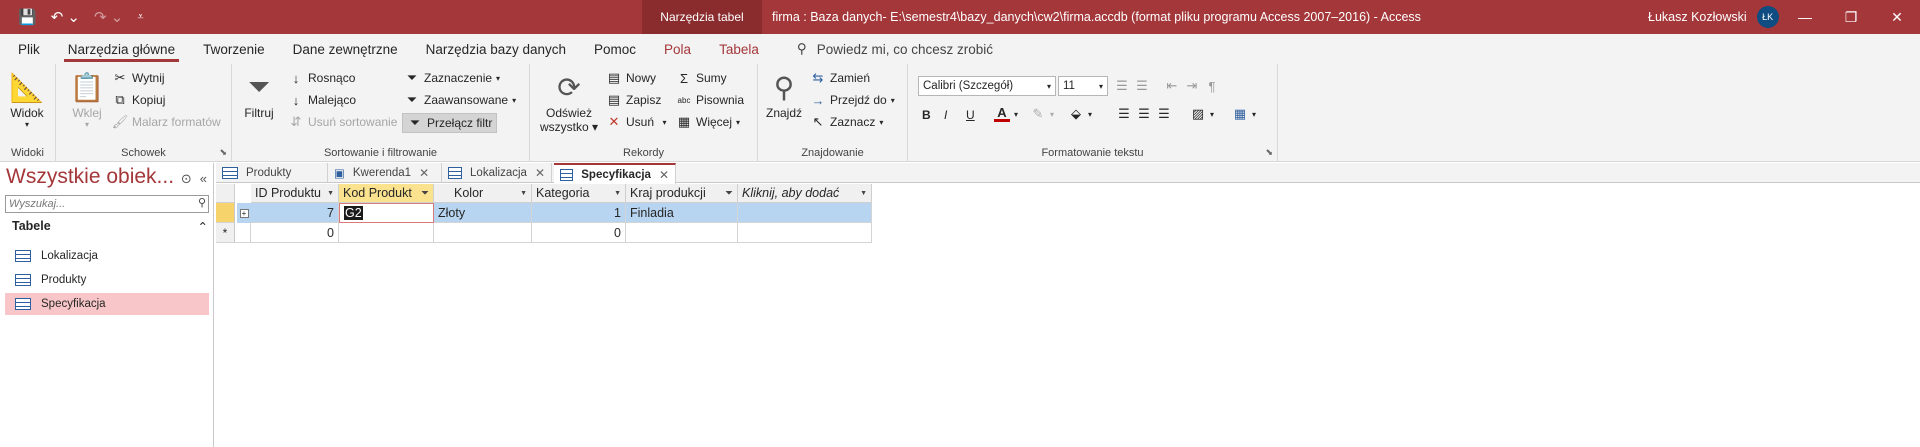  I want to click on gridlines-button: ▦ ▾, so click(1244, 114).